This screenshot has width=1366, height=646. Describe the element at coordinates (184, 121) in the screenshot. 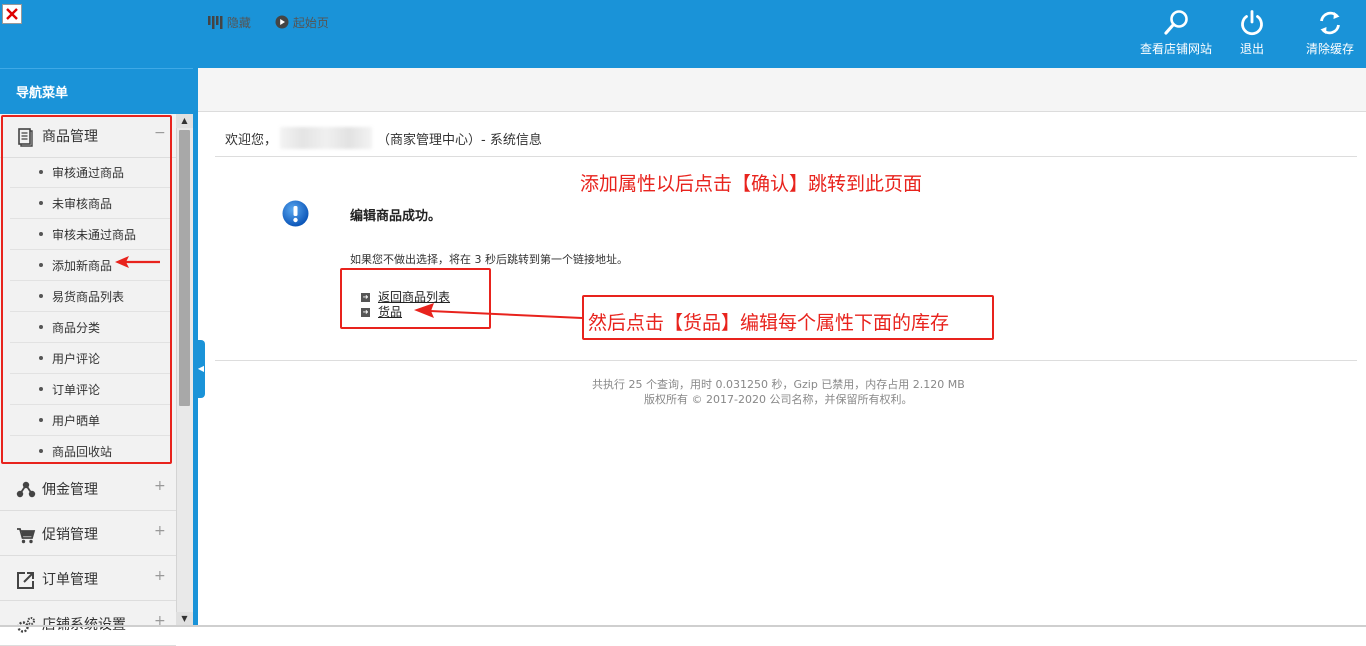

I see `scroll-up-icon: ▲` at that location.